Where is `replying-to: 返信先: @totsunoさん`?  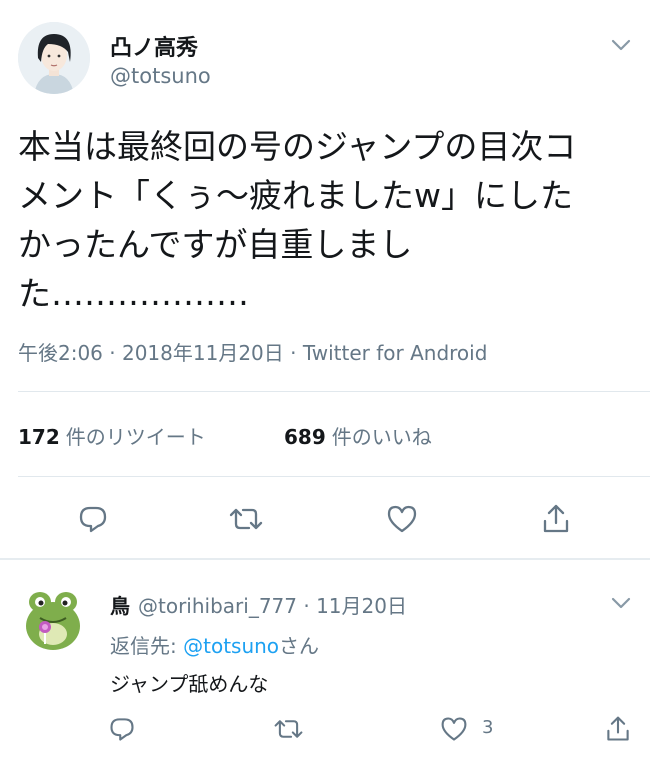 replying-to: 返信先: @totsunoさん is located at coordinates (214, 644).